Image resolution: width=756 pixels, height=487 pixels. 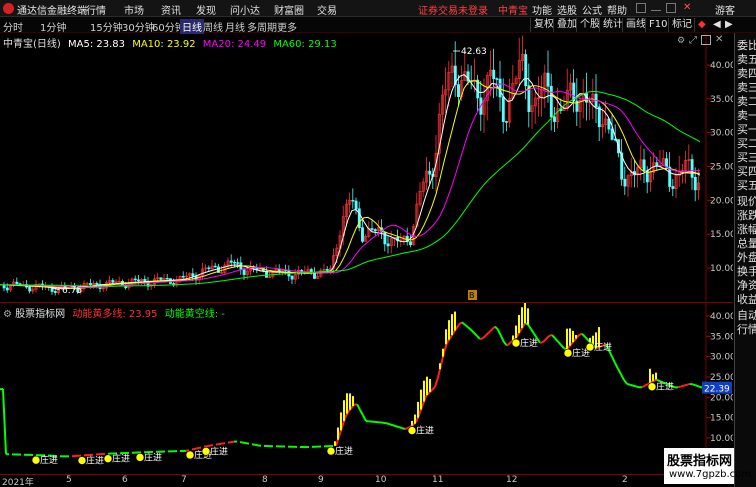 I want to click on indicator-settings-icon: ⚙, so click(x=7, y=314).